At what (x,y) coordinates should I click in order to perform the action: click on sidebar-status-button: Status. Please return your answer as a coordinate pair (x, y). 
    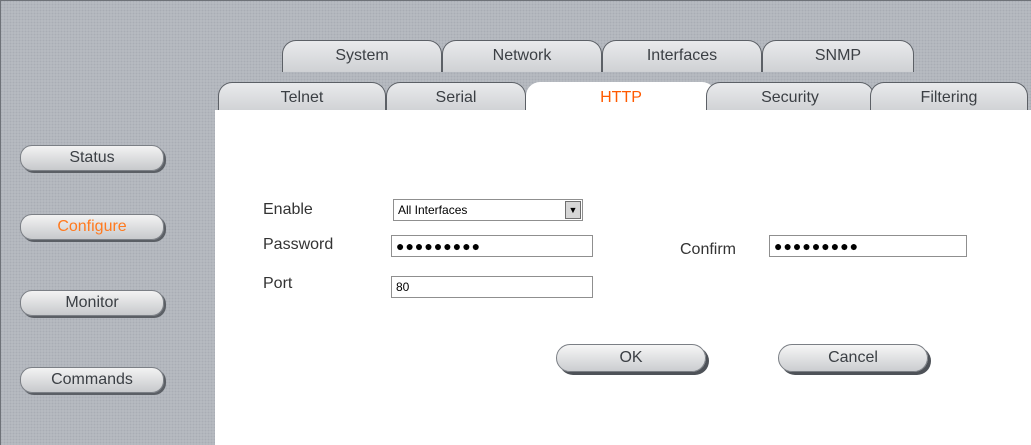
    Looking at the image, I should click on (92, 158).